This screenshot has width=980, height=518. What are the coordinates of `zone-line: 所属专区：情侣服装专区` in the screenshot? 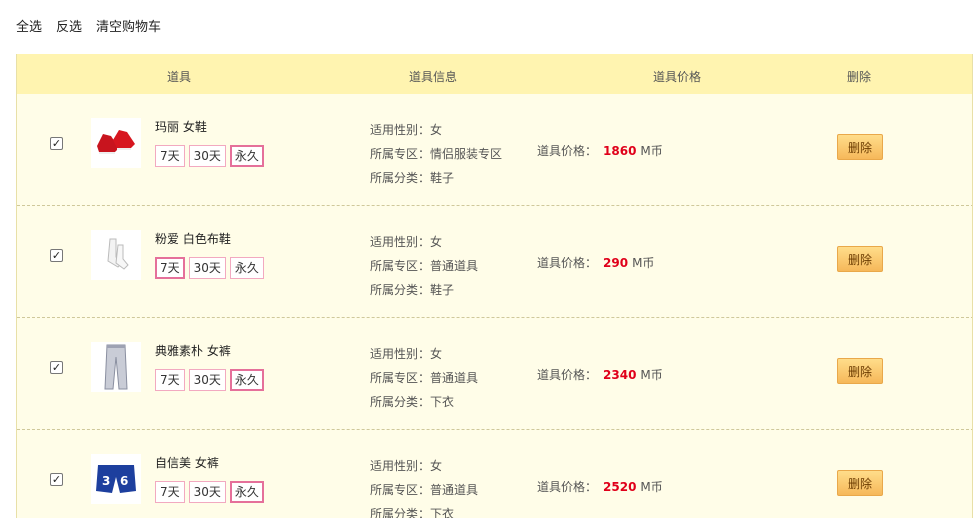 It's located at (436, 154).